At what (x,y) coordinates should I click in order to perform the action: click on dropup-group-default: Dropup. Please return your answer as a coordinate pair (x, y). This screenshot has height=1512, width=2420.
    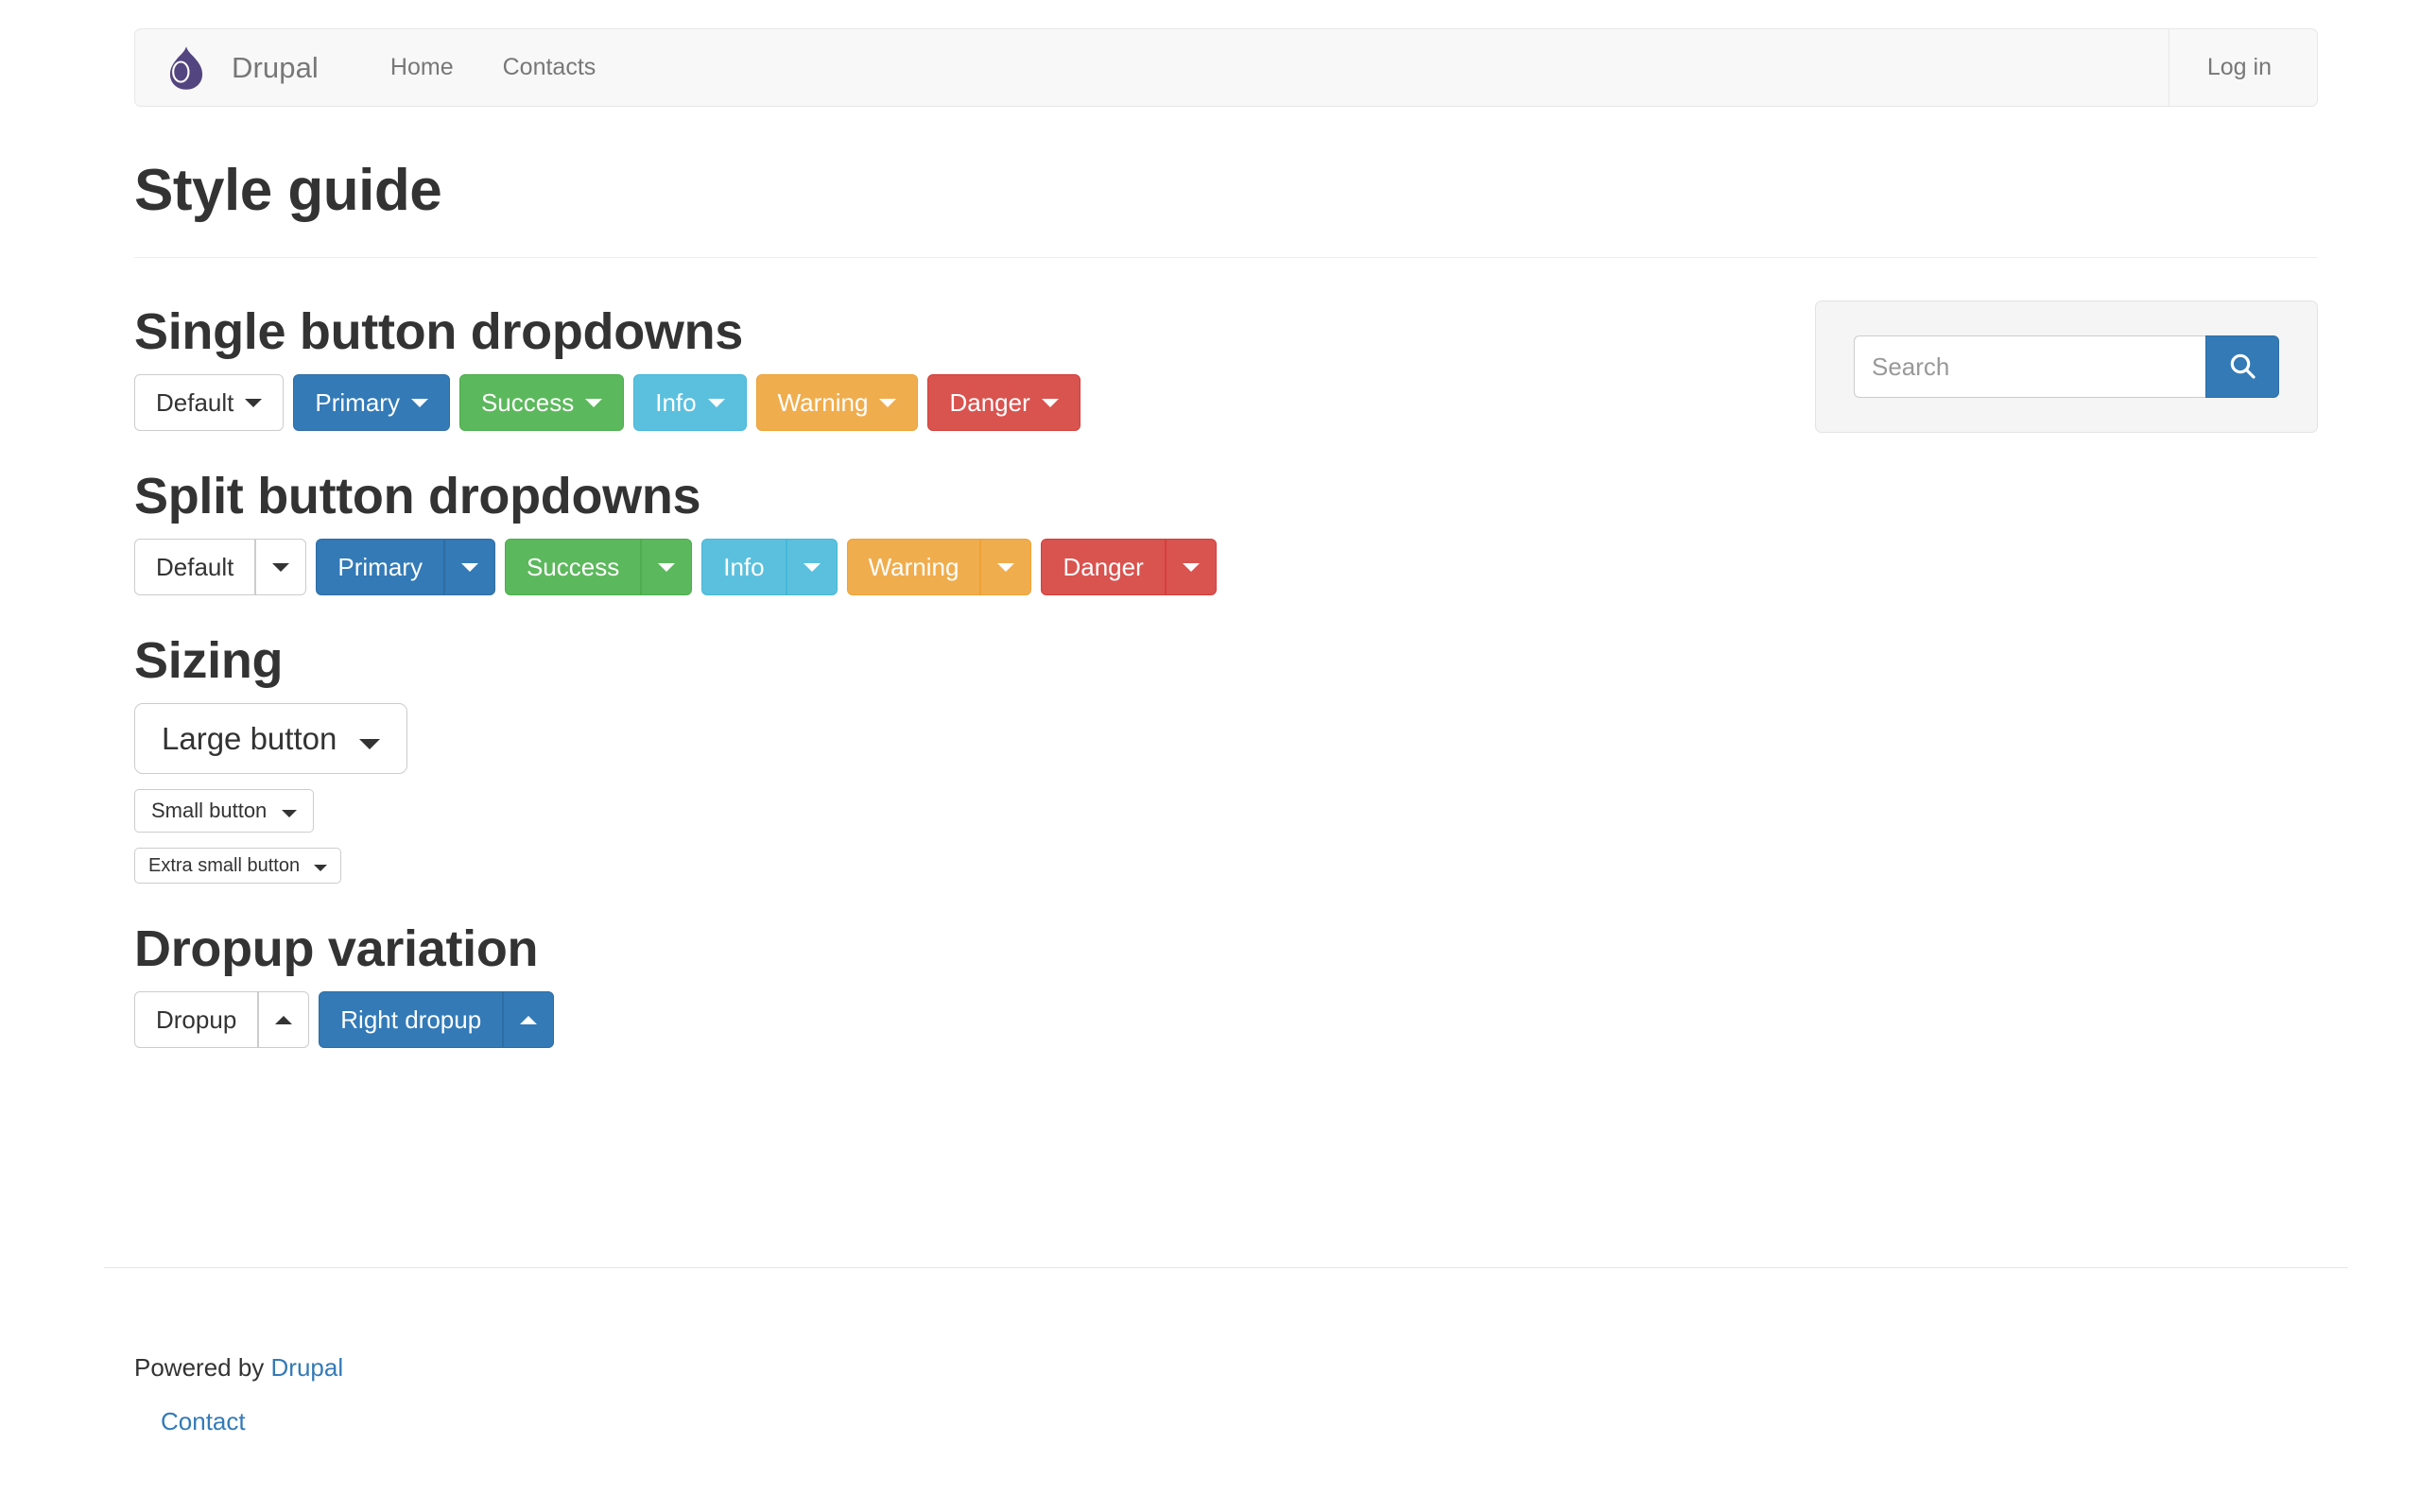
    Looking at the image, I should click on (222, 1020).